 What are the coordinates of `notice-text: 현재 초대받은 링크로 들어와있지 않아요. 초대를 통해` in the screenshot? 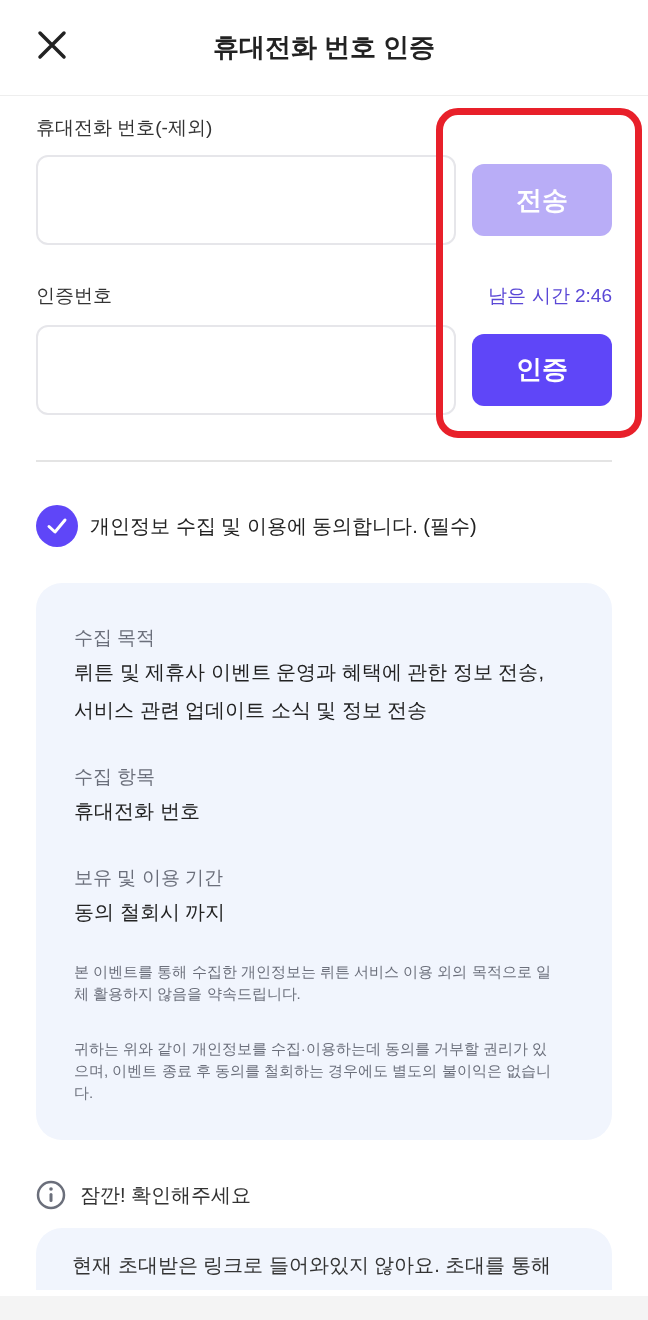 It's located at (311, 1264).